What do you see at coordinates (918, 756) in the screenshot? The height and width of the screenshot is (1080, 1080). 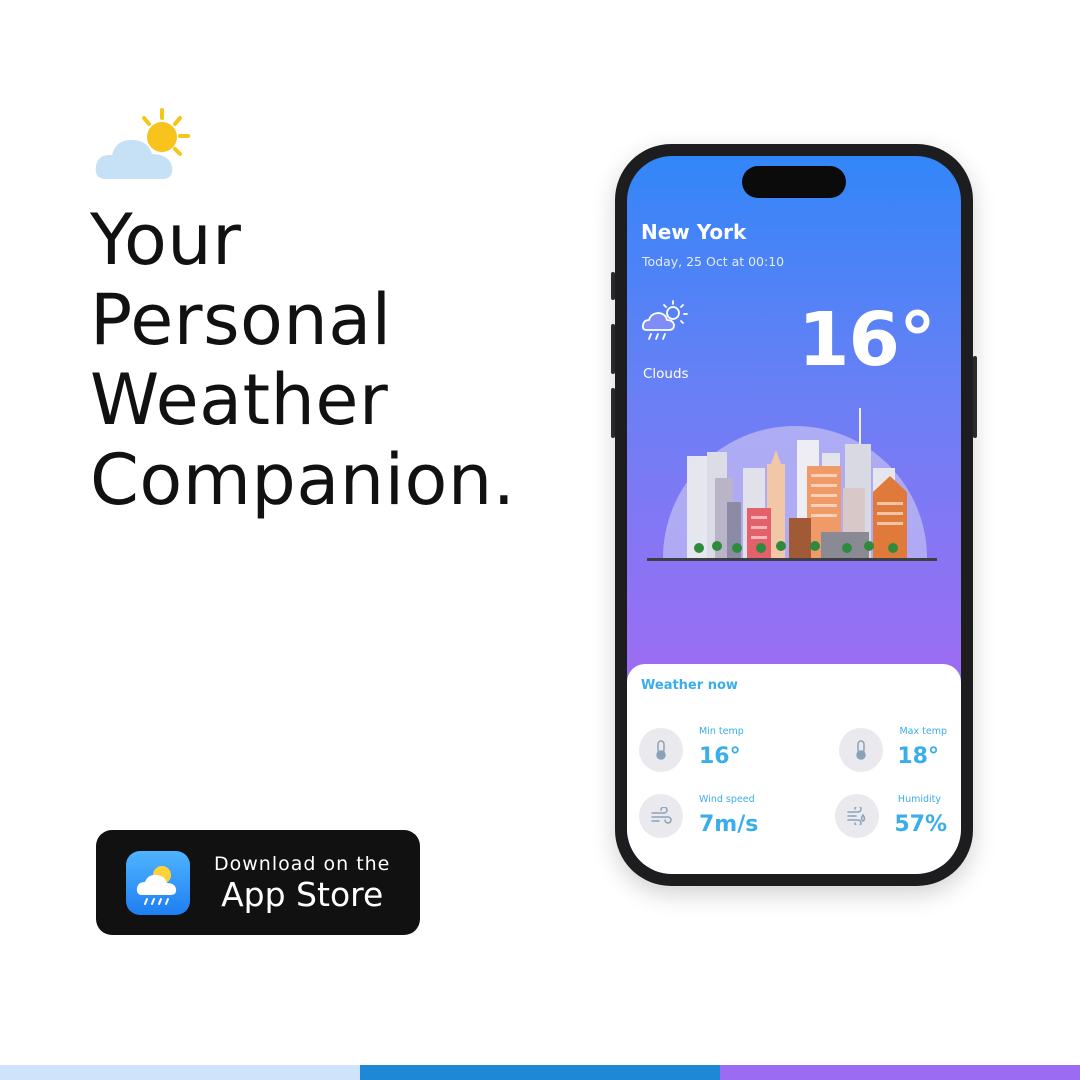 I see `max-temp-value: 18°` at bounding box center [918, 756].